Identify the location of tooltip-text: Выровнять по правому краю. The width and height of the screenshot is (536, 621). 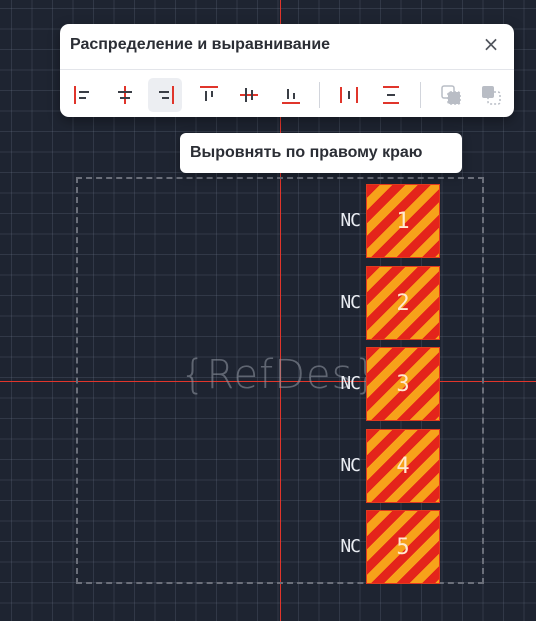
(306, 152).